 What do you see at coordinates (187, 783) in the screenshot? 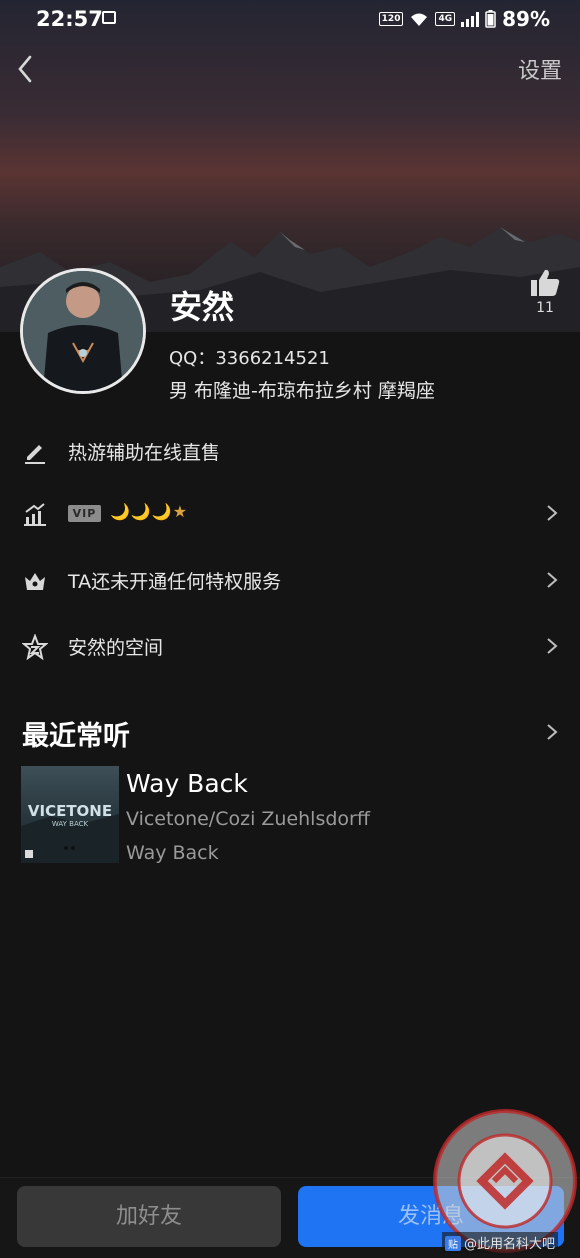
I see `song-title: Way Back` at bounding box center [187, 783].